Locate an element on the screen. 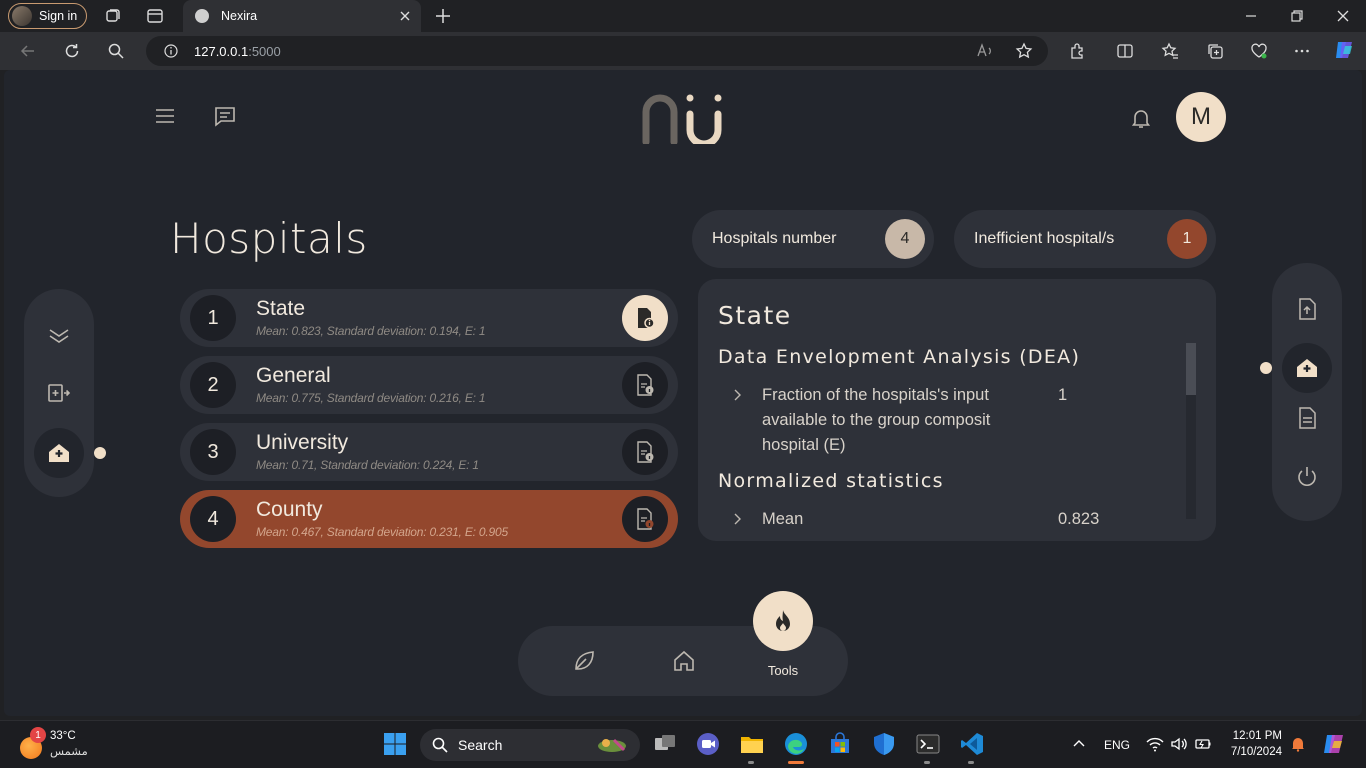 This screenshot has width=1366, height=768. flame-icon is located at coordinates (783, 620).